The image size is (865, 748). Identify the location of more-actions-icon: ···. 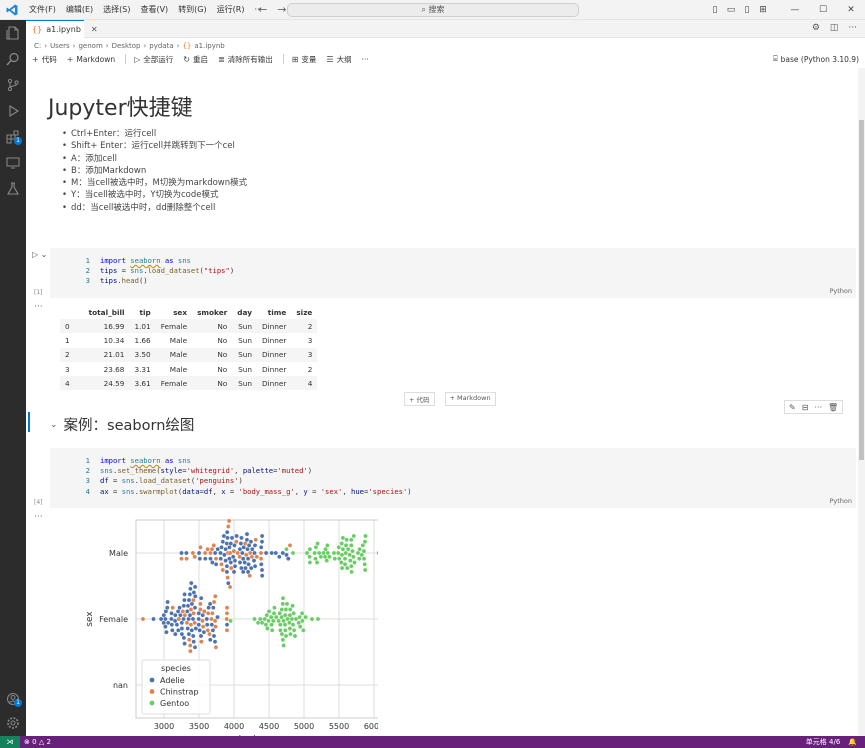
(852, 28).